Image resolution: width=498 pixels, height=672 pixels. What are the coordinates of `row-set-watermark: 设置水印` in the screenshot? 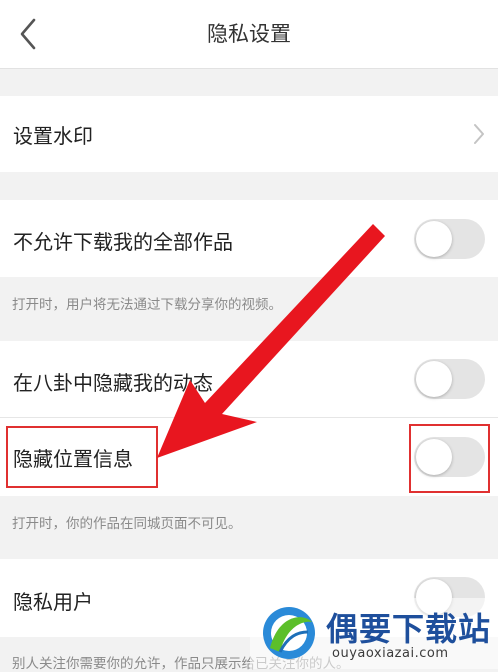 It's located at (249, 134).